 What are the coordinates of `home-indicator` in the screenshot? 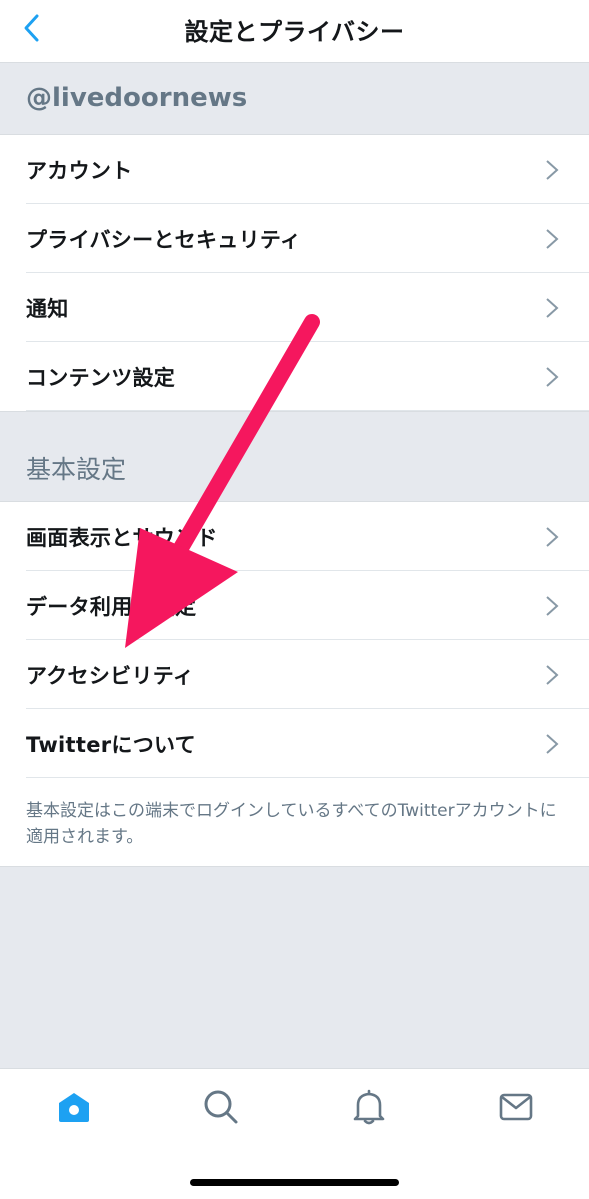 It's located at (294, 1182).